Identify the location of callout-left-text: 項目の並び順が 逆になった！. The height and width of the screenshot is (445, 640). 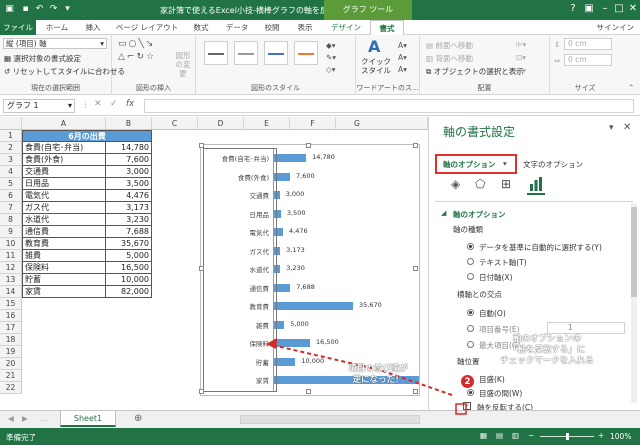
(378, 374).